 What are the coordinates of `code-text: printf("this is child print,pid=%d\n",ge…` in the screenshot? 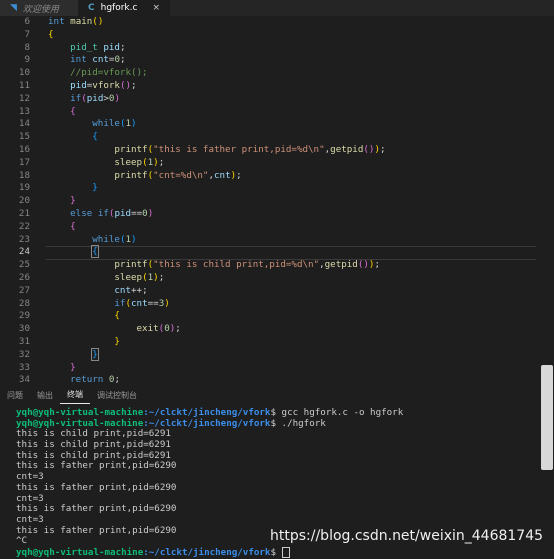 It's located at (214, 265).